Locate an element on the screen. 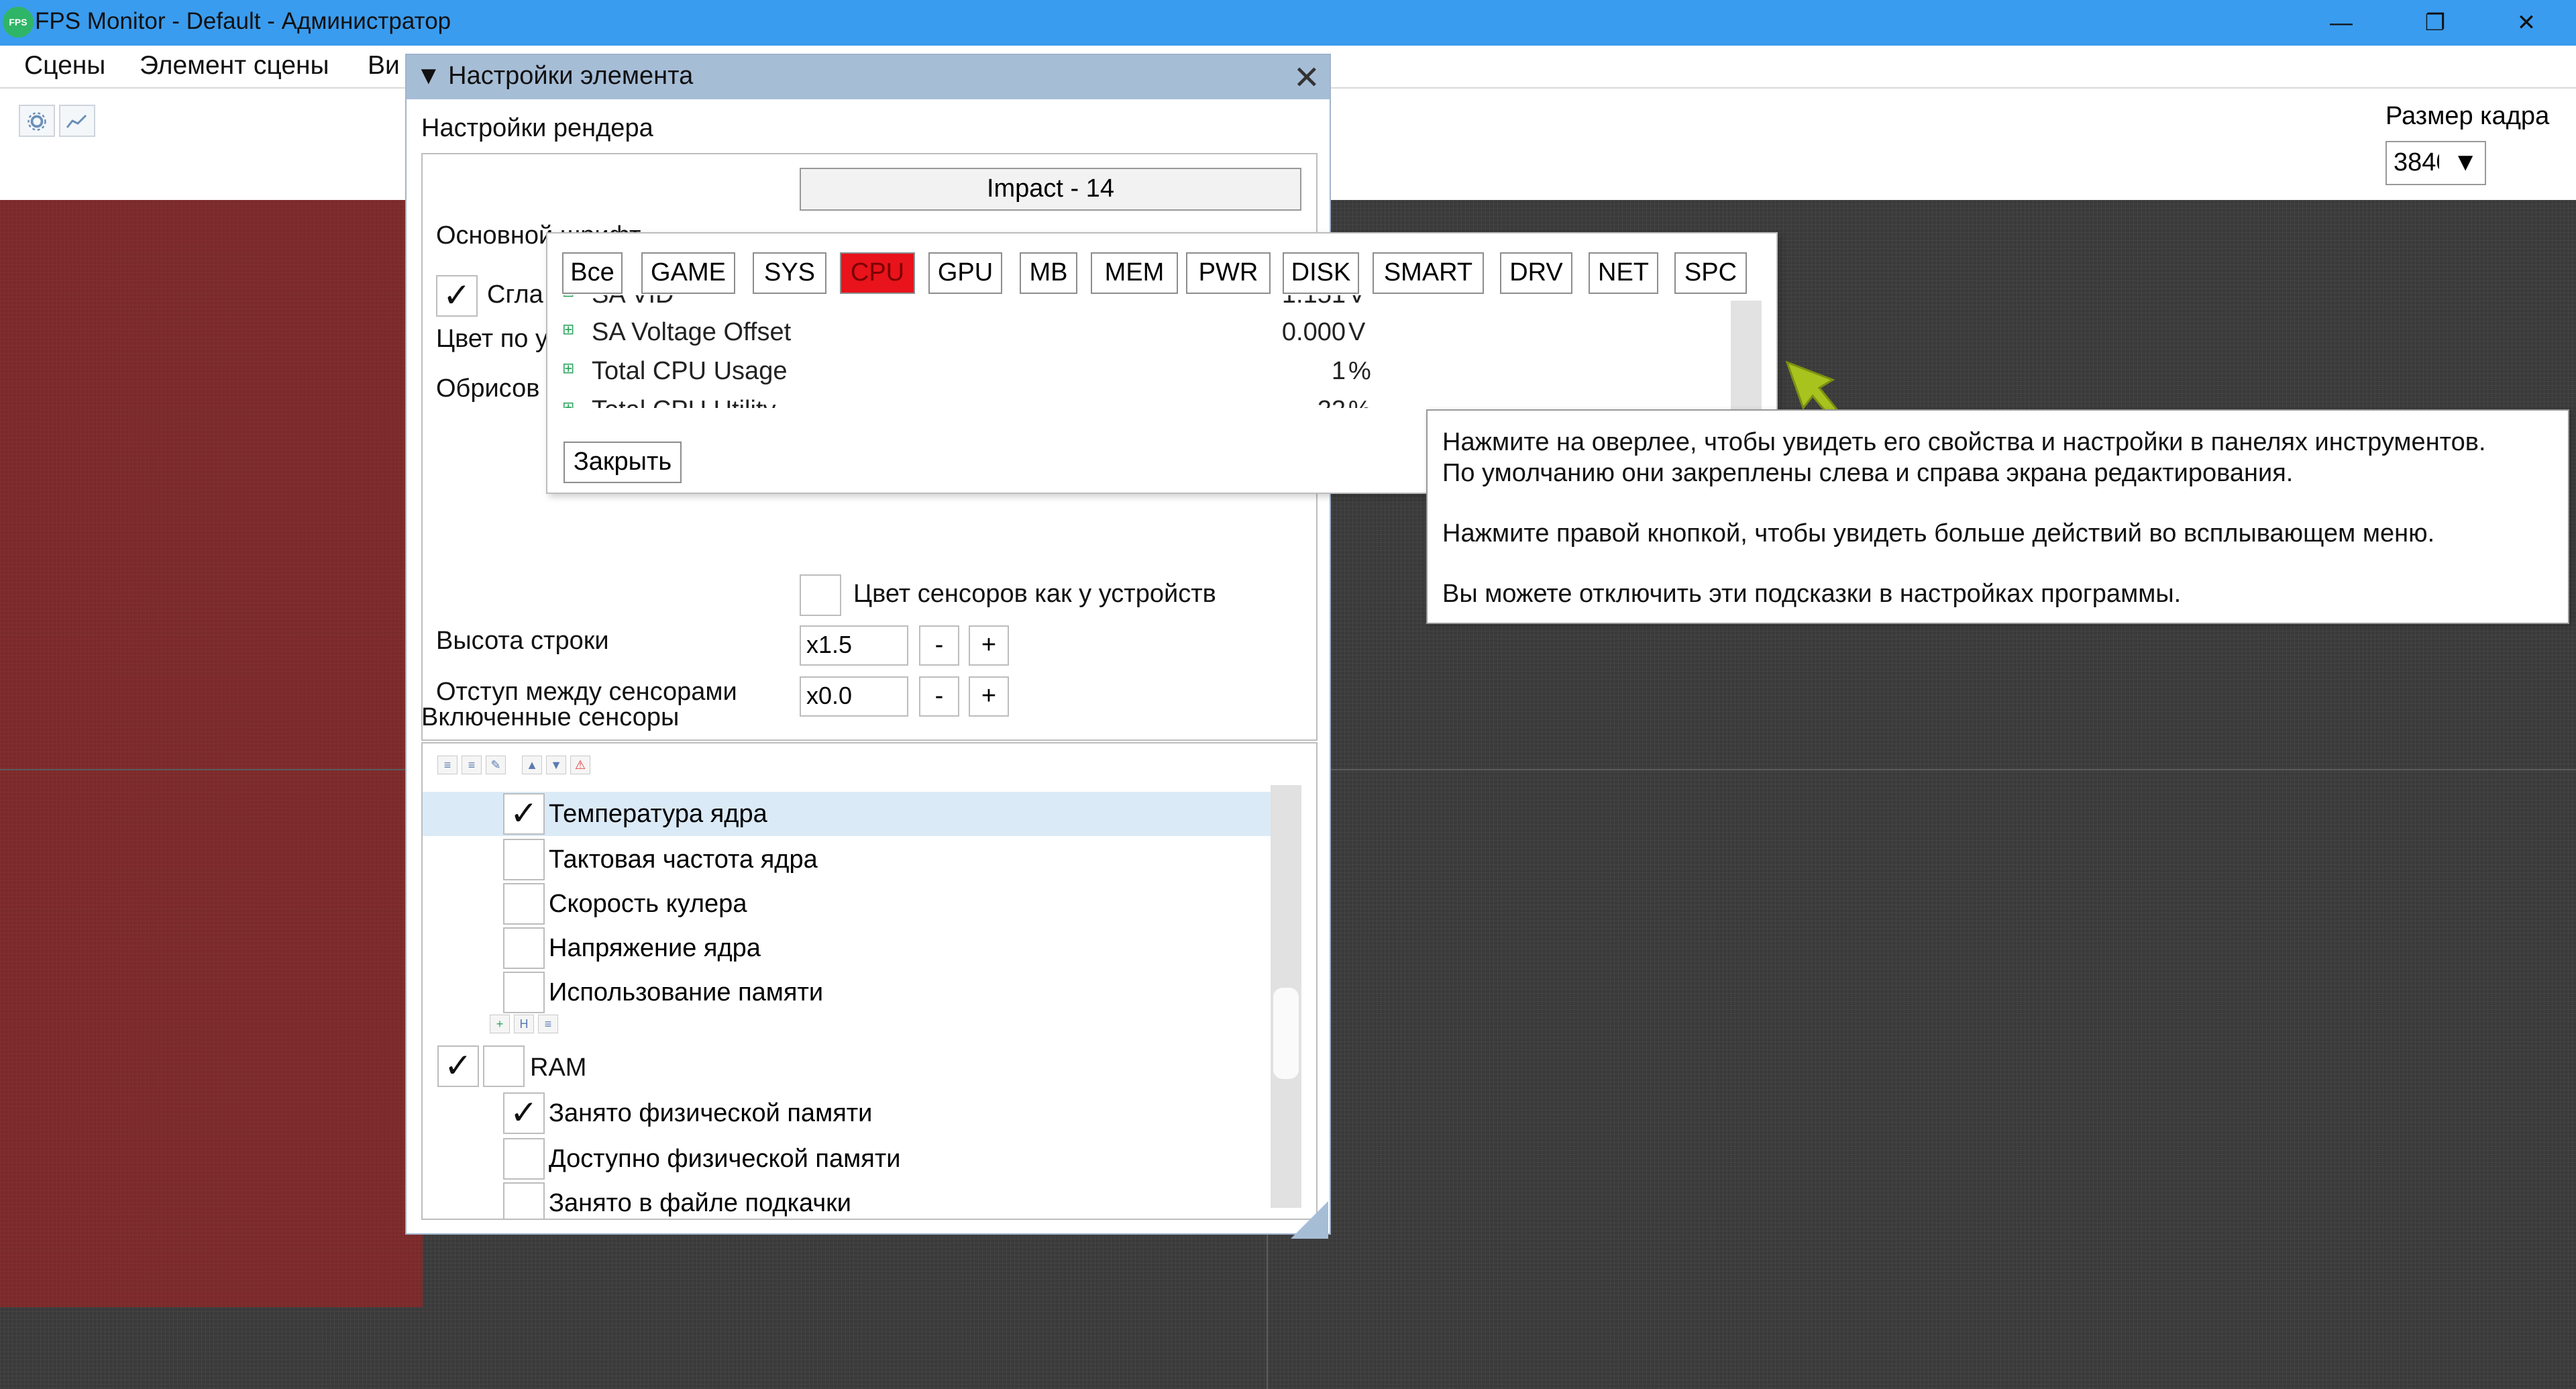  sensor-row: ⊞ SA Voltage Offset 0.000 V is located at coordinates (1137, 334).